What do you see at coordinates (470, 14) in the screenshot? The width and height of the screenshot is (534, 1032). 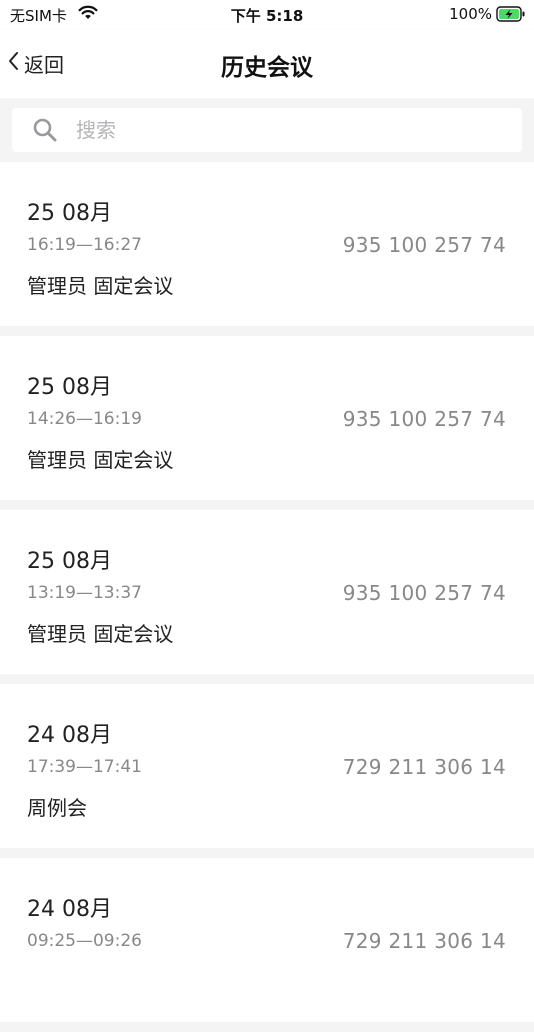 I see `battery-percent: 100%` at bounding box center [470, 14].